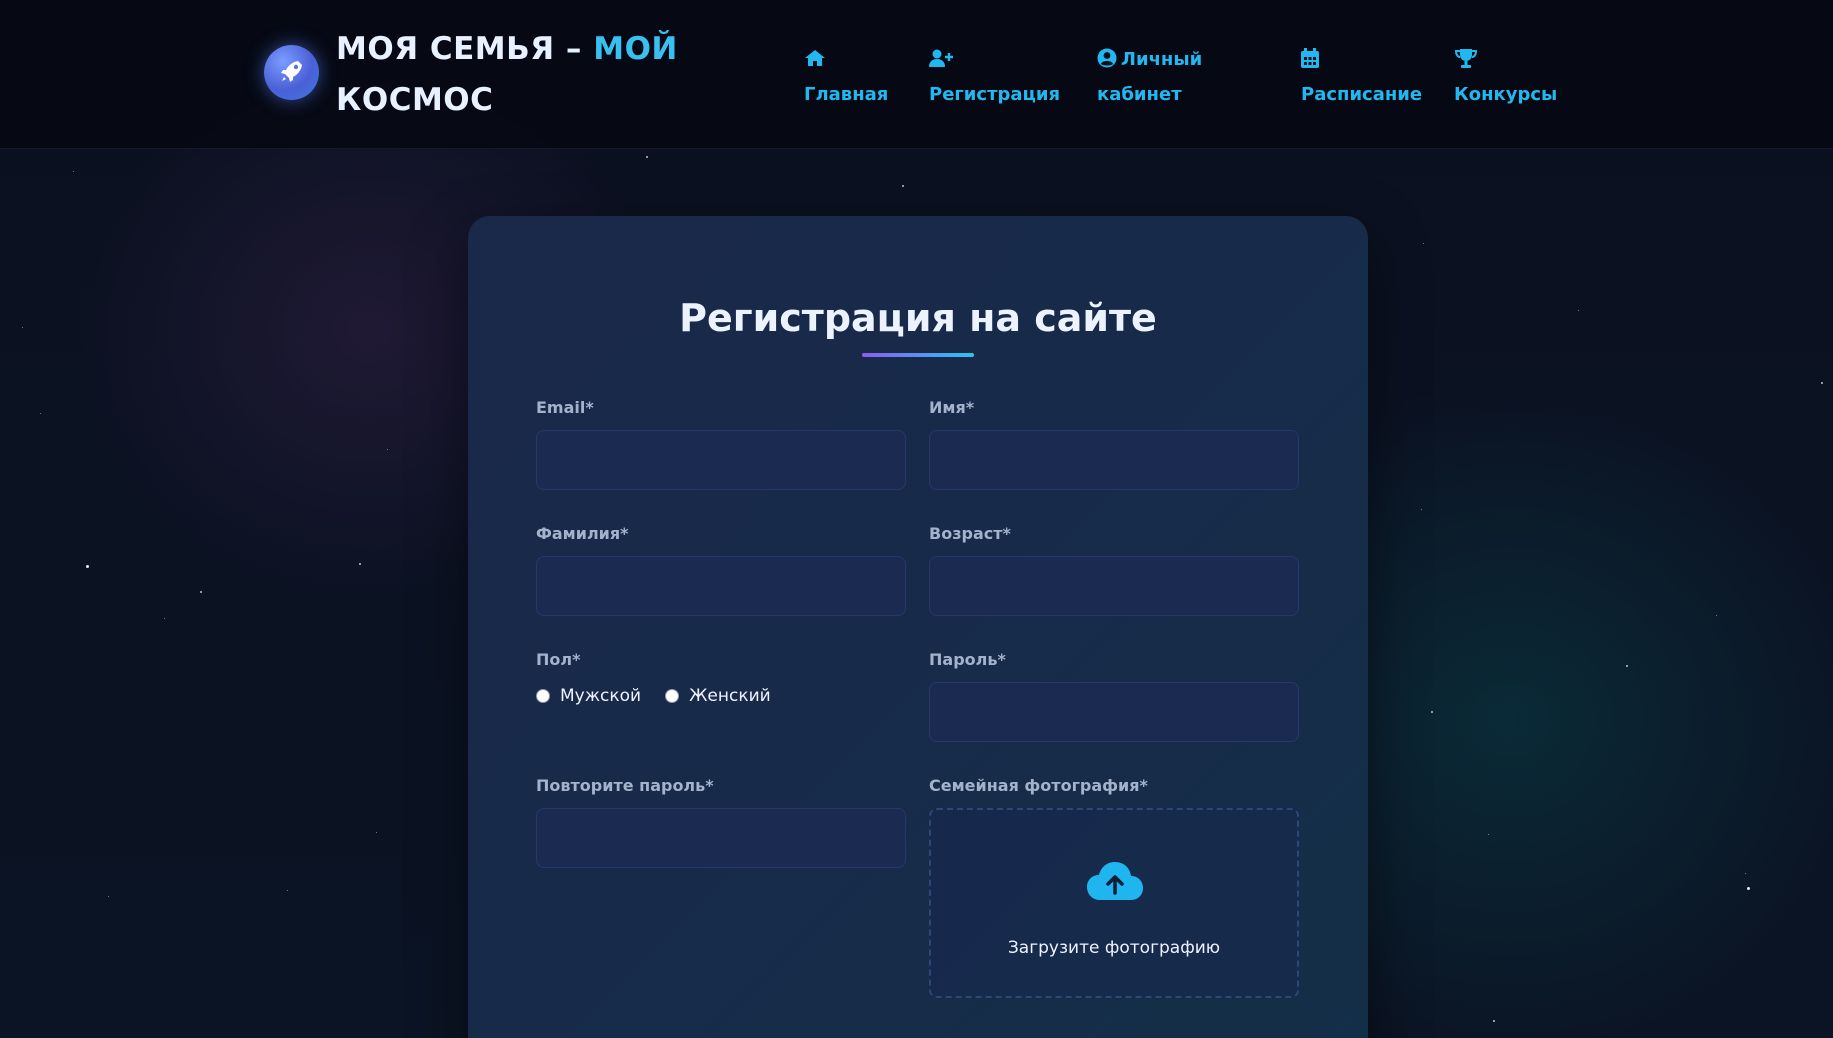 Image resolution: width=1833 pixels, height=1038 pixels. I want to click on nav-item-registration: Регистрация, so click(994, 77).